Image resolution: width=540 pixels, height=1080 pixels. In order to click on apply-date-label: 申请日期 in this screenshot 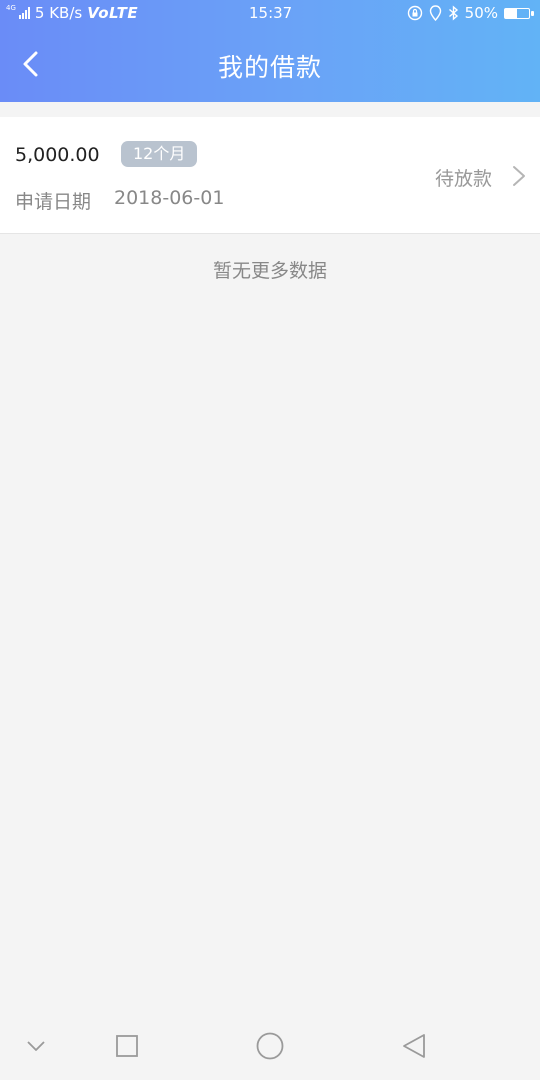, I will do `click(53, 202)`.